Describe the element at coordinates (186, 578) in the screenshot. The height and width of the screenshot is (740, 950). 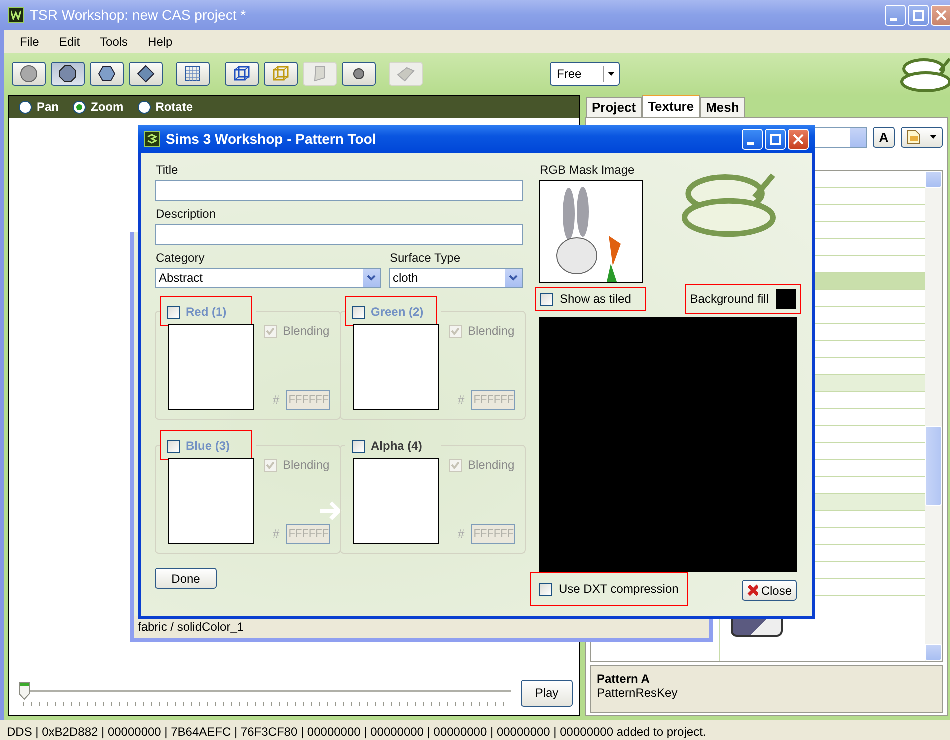
I see `done-button: Done` at that location.